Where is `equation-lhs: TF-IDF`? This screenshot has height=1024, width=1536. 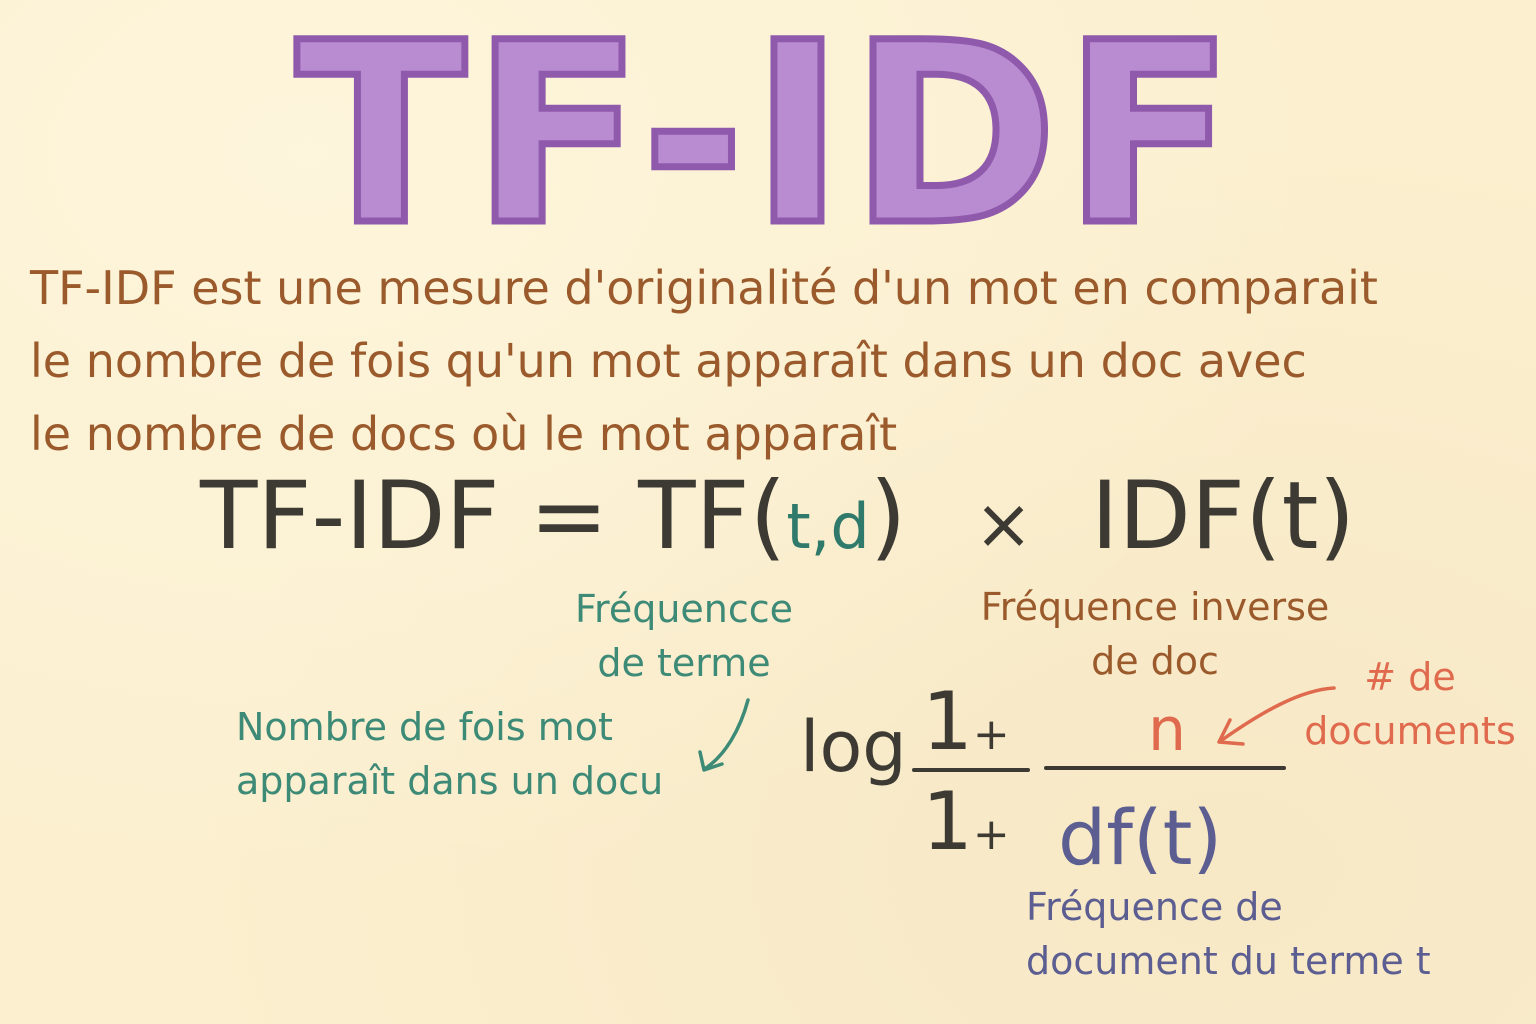
equation-lhs: TF-IDF is located at coordinates (350, 516).